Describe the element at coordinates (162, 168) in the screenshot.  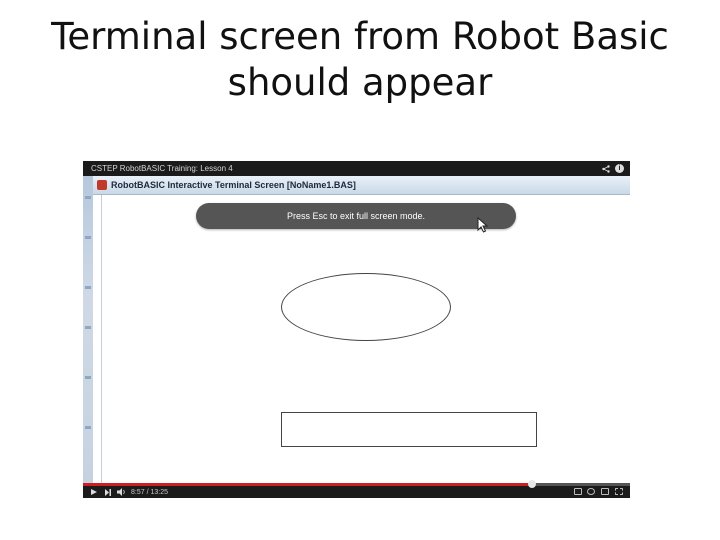
I see `video-title: CSTEP RobotBASIC Training: Lesson 4` at that location.